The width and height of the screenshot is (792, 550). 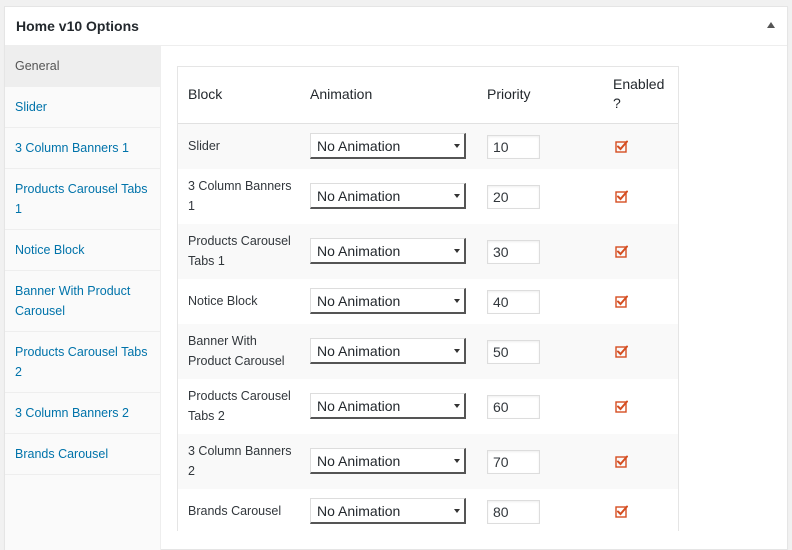 I want to click on sidebar-item-general: General, so click(x=82, y=66).